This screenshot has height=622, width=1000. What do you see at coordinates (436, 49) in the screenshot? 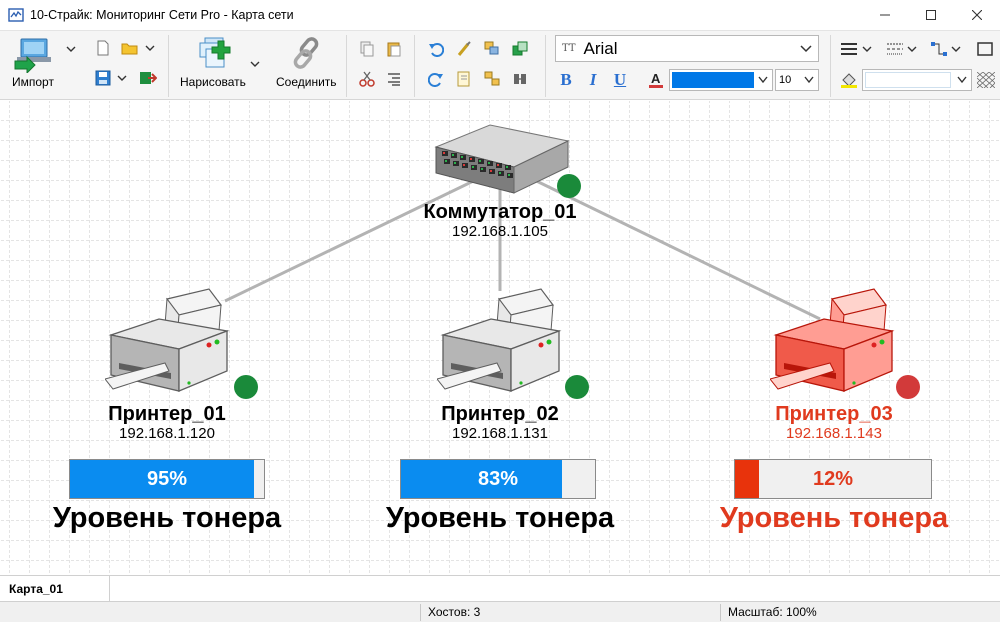
I see `undo-icon` at bounding box center [436, 49].